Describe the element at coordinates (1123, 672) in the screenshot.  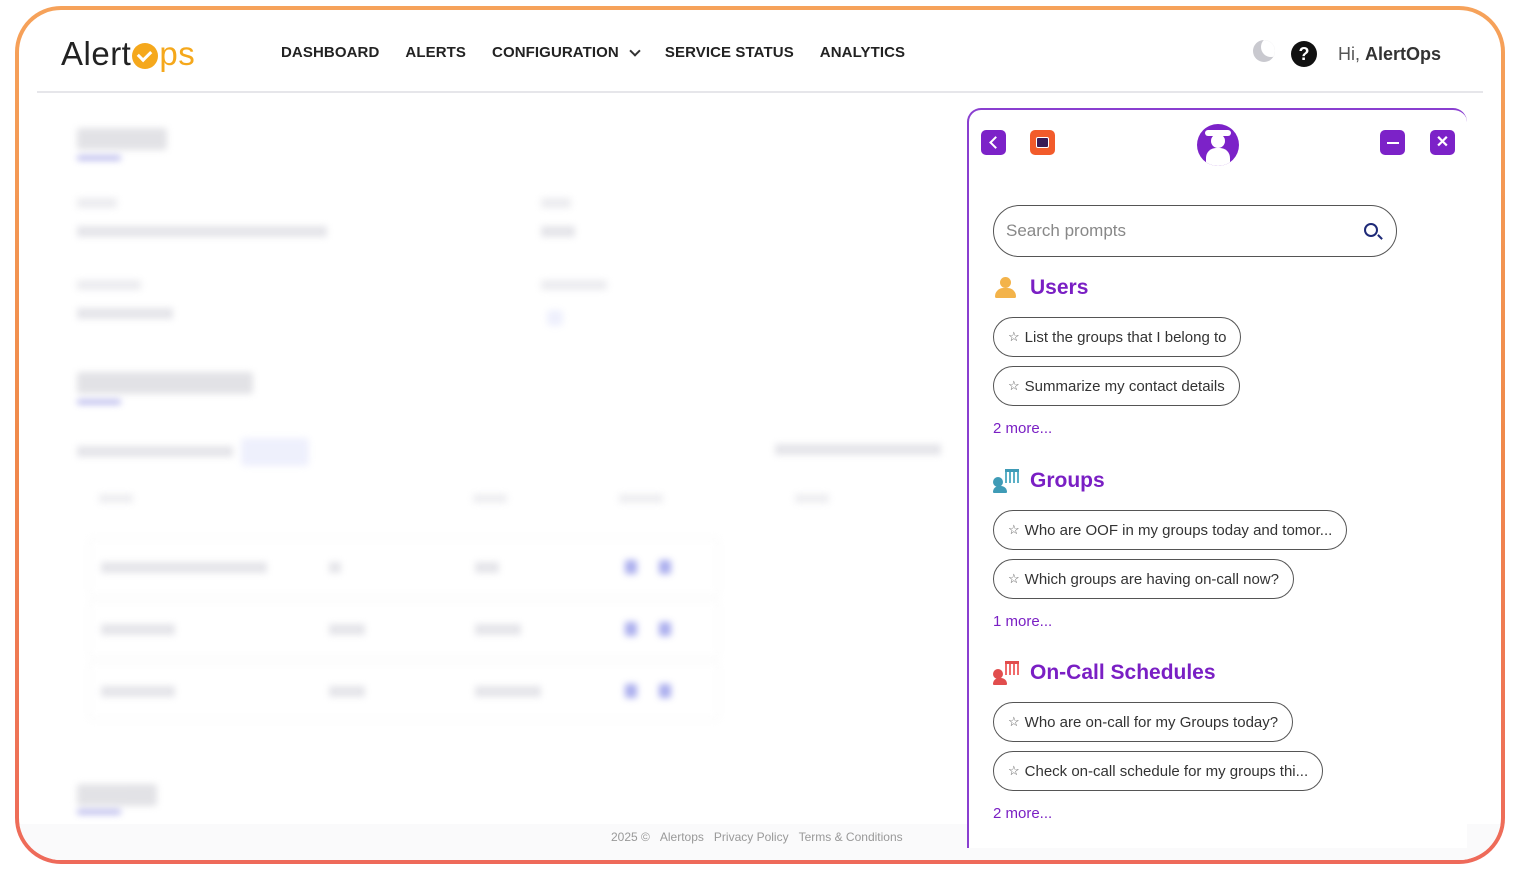
I see `section-title-text: On-Call Schedules` at that location.